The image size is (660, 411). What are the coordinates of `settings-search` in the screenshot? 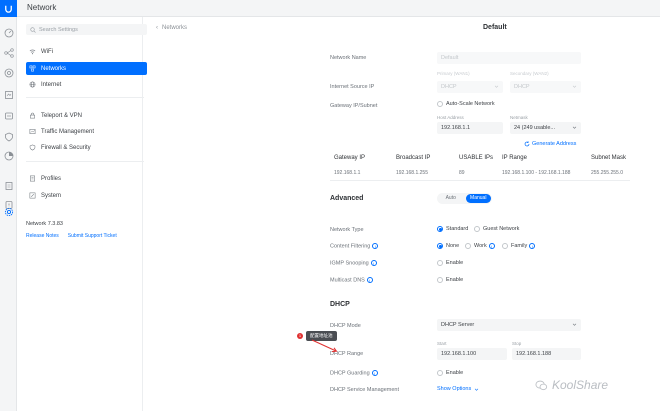 It's located at (86, 29).